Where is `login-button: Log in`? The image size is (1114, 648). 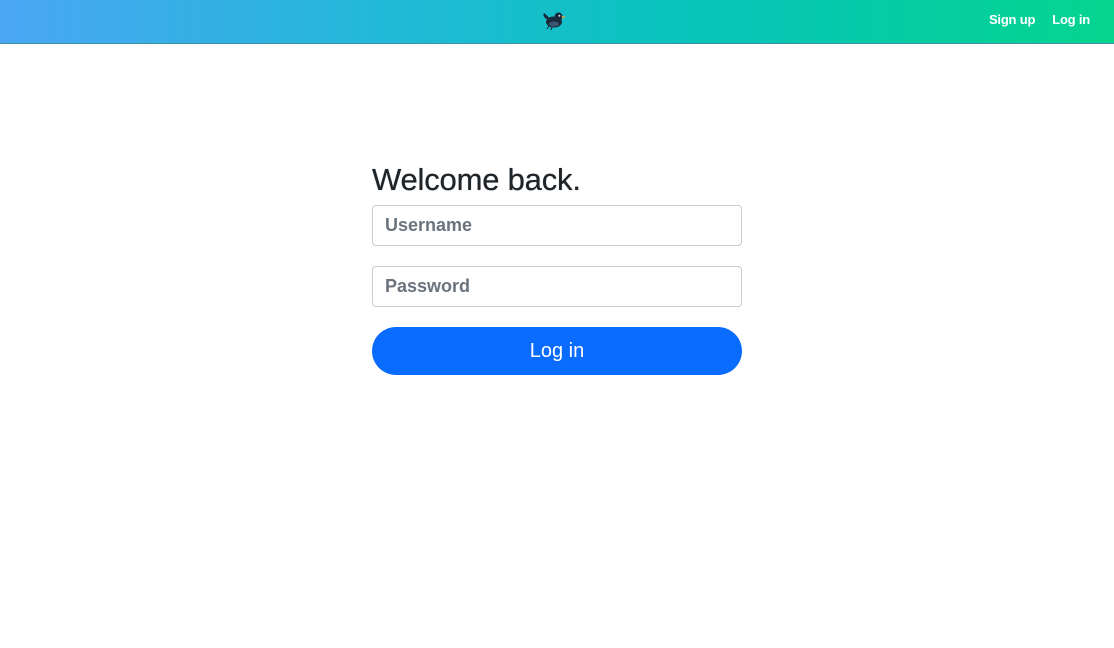 login-button: Log in is located at coordinates (557, 351).